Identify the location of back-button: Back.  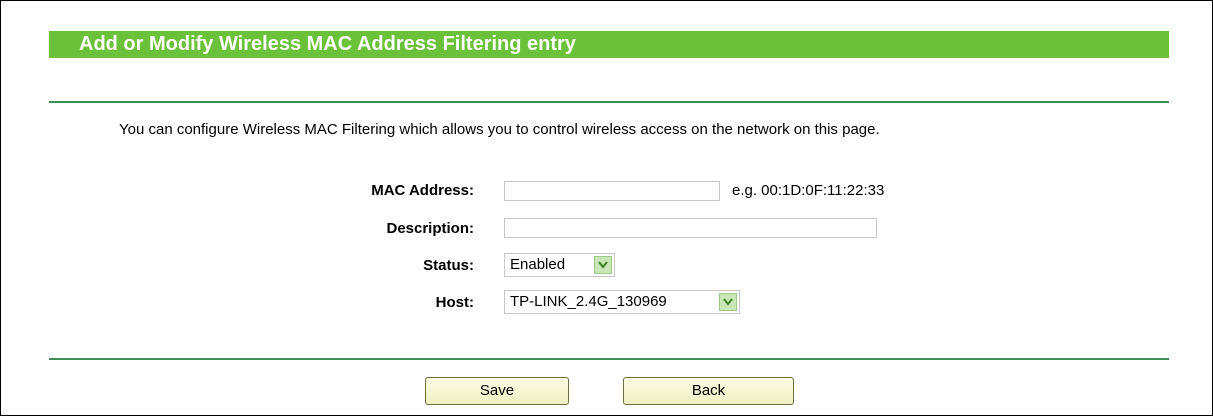
(708, 391).